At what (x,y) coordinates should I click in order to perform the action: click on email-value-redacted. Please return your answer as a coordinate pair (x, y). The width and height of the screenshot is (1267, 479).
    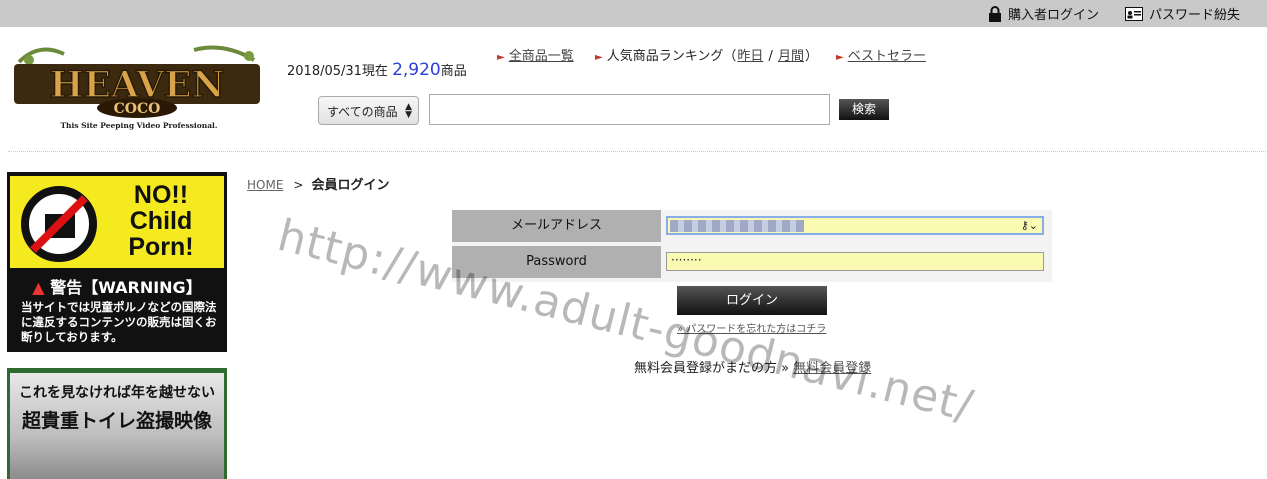
    Looking at the image, I should click on (737, 226).